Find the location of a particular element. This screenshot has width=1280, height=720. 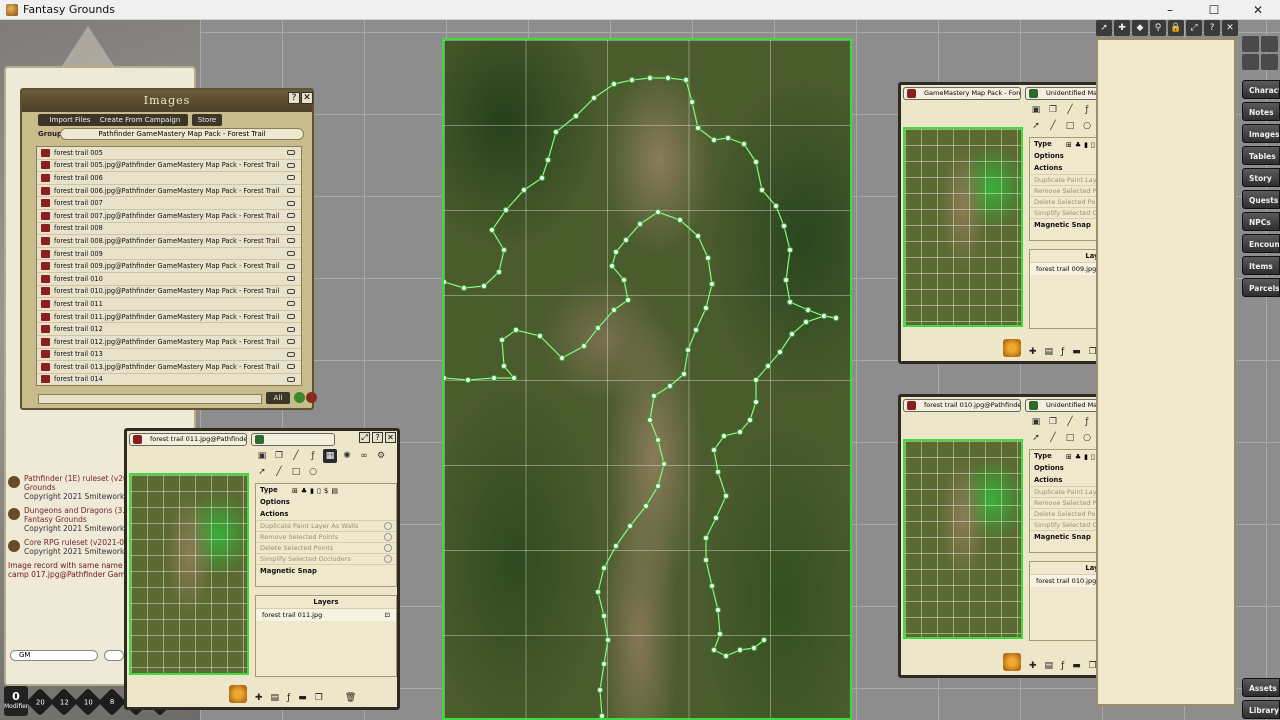

circle-icon: ○ is located at coordinates (1087, 126).